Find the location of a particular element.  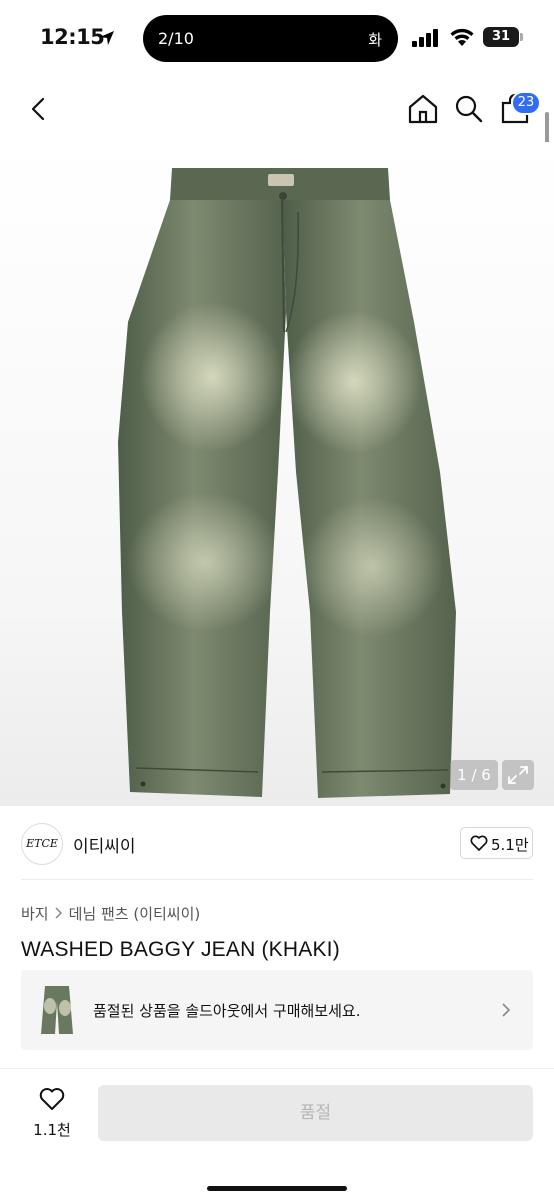

status-bar: 12:15 2/10 화 31 is located at coordinates (277, 39).